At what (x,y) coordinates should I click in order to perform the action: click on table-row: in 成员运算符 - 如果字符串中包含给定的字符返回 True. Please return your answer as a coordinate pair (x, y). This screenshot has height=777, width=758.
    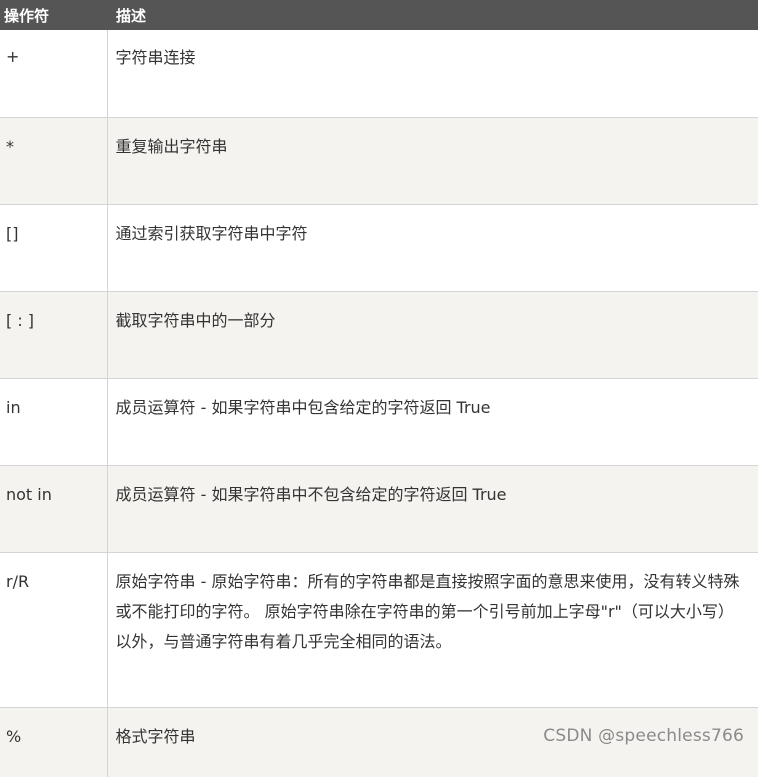
    Looking at the image, I should click on (379, 422).